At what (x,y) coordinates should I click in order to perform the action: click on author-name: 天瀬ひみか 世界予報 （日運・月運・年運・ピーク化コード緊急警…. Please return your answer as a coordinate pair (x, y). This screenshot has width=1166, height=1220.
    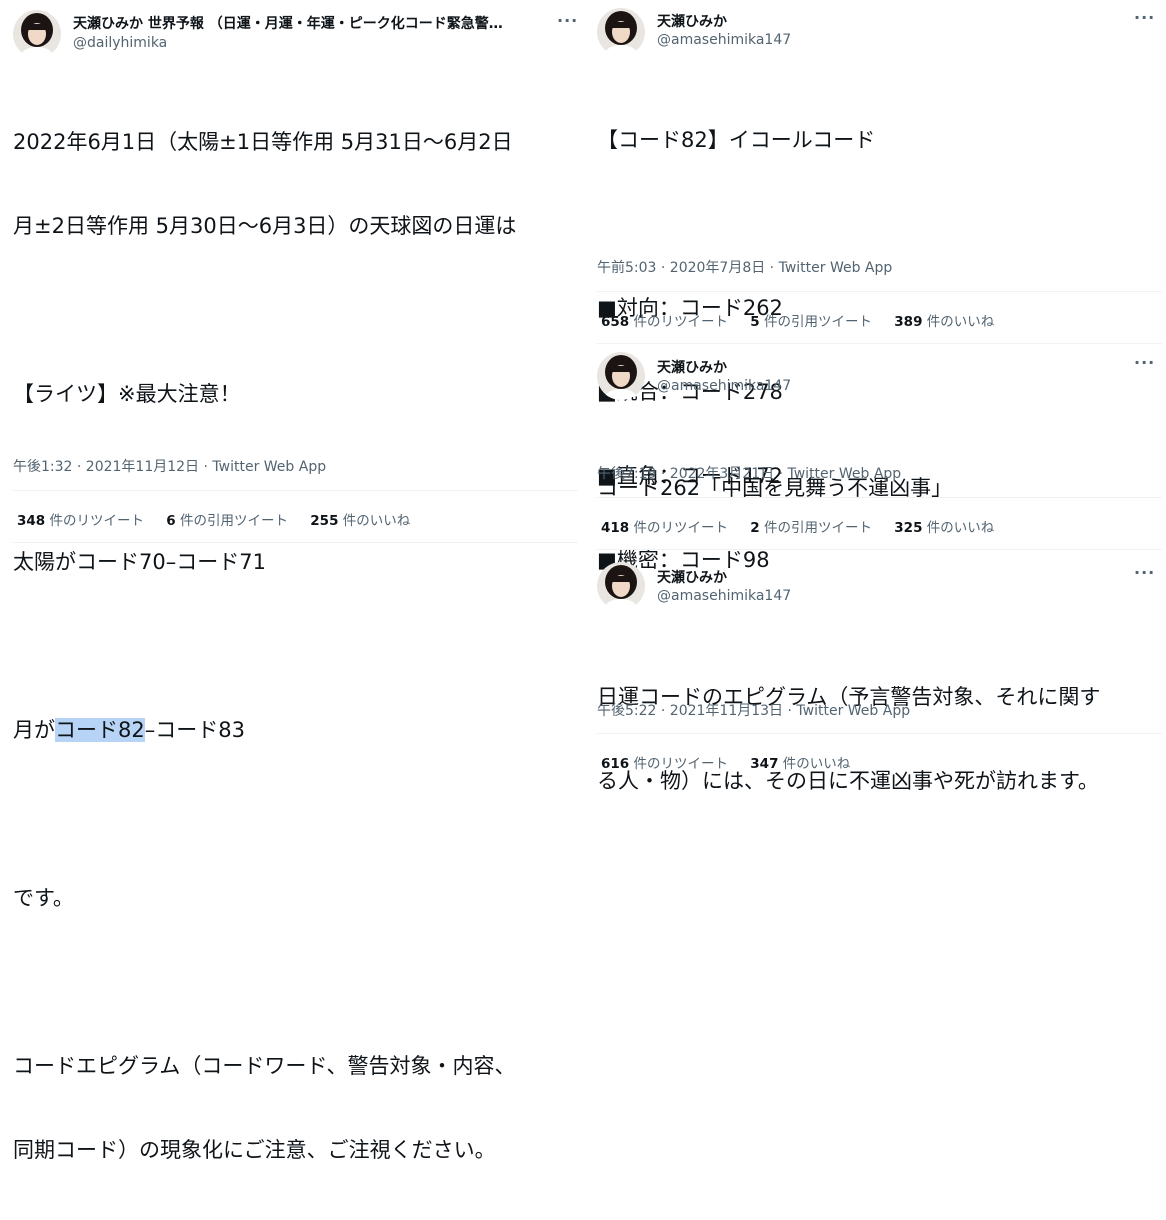
    Looking at the image, I should click on (305, 23).